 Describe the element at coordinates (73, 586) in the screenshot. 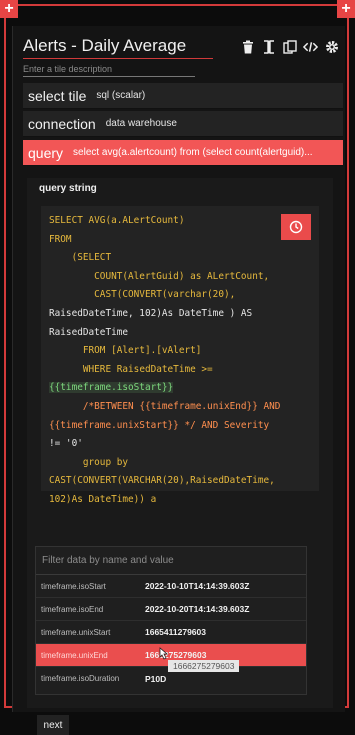

I see `variable-name: timeframe.isoStart` at that location.